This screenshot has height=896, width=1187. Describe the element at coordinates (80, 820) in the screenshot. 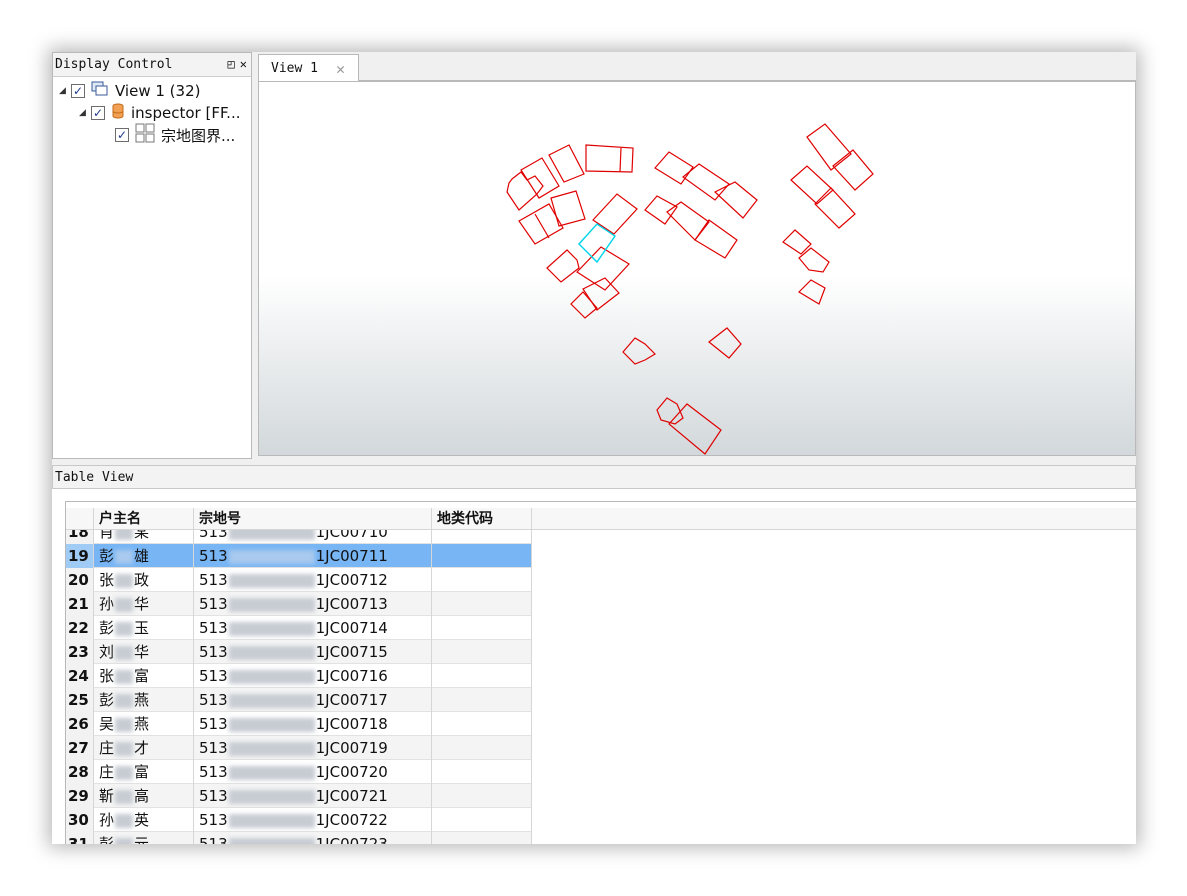

I see `row-number: 30` at that location.